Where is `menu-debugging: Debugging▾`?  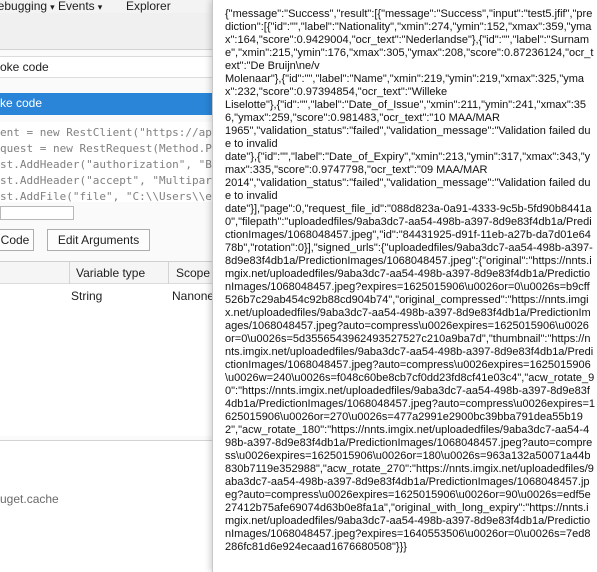 menu-debugging: Debugging▾ is located at coordinates (27, 6).